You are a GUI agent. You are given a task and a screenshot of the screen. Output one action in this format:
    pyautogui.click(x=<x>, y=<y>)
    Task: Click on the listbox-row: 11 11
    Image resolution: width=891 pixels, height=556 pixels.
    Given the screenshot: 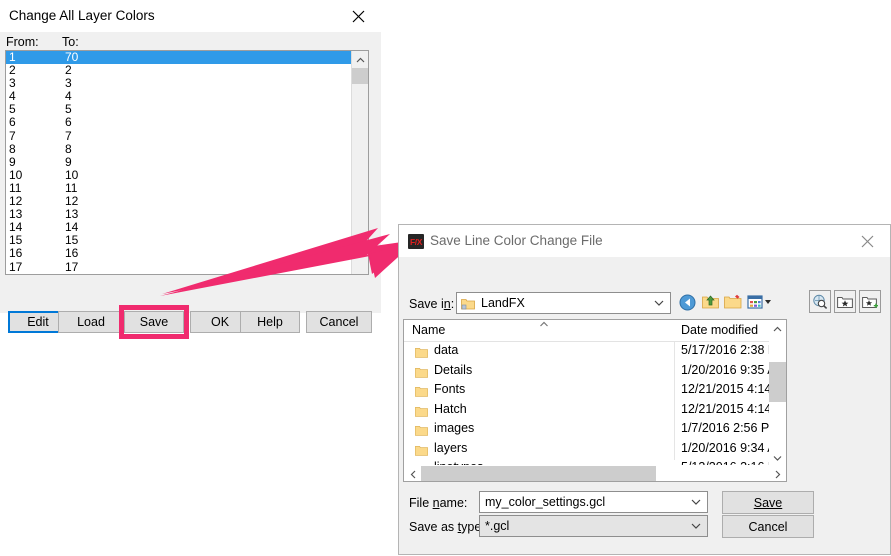 What is the action you would take?
    pyautogui.click(x=187, y=188)
    